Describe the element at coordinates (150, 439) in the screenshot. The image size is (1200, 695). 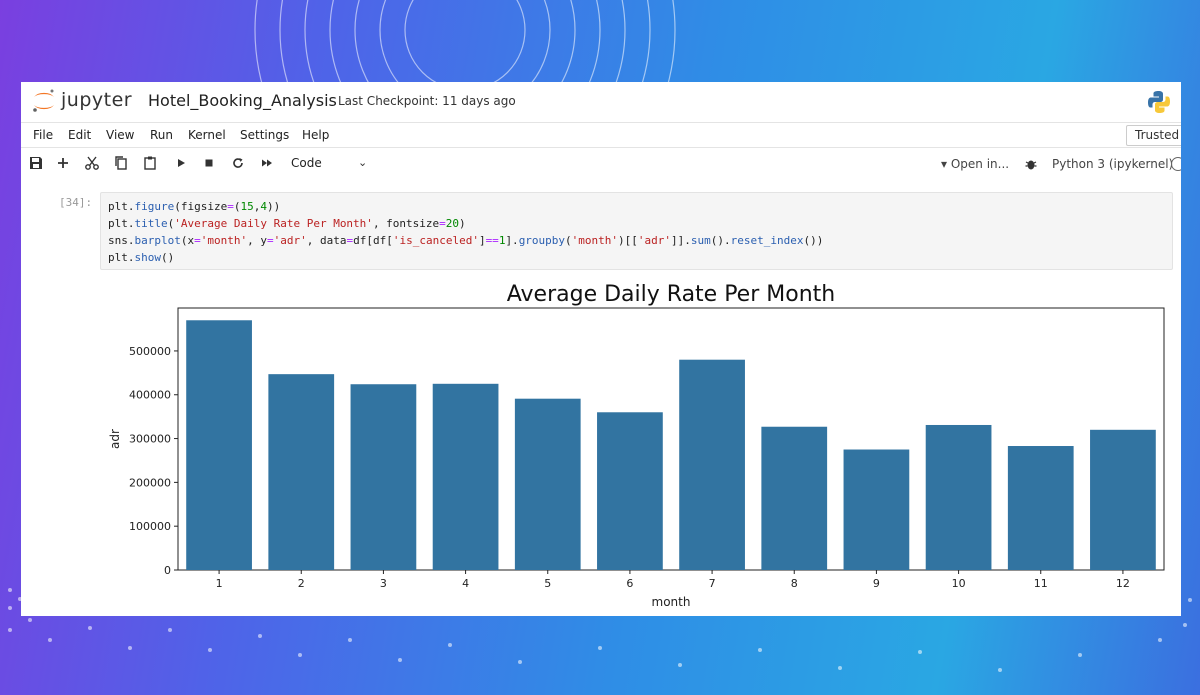
I see `y-tick-label: 300000` at that location.